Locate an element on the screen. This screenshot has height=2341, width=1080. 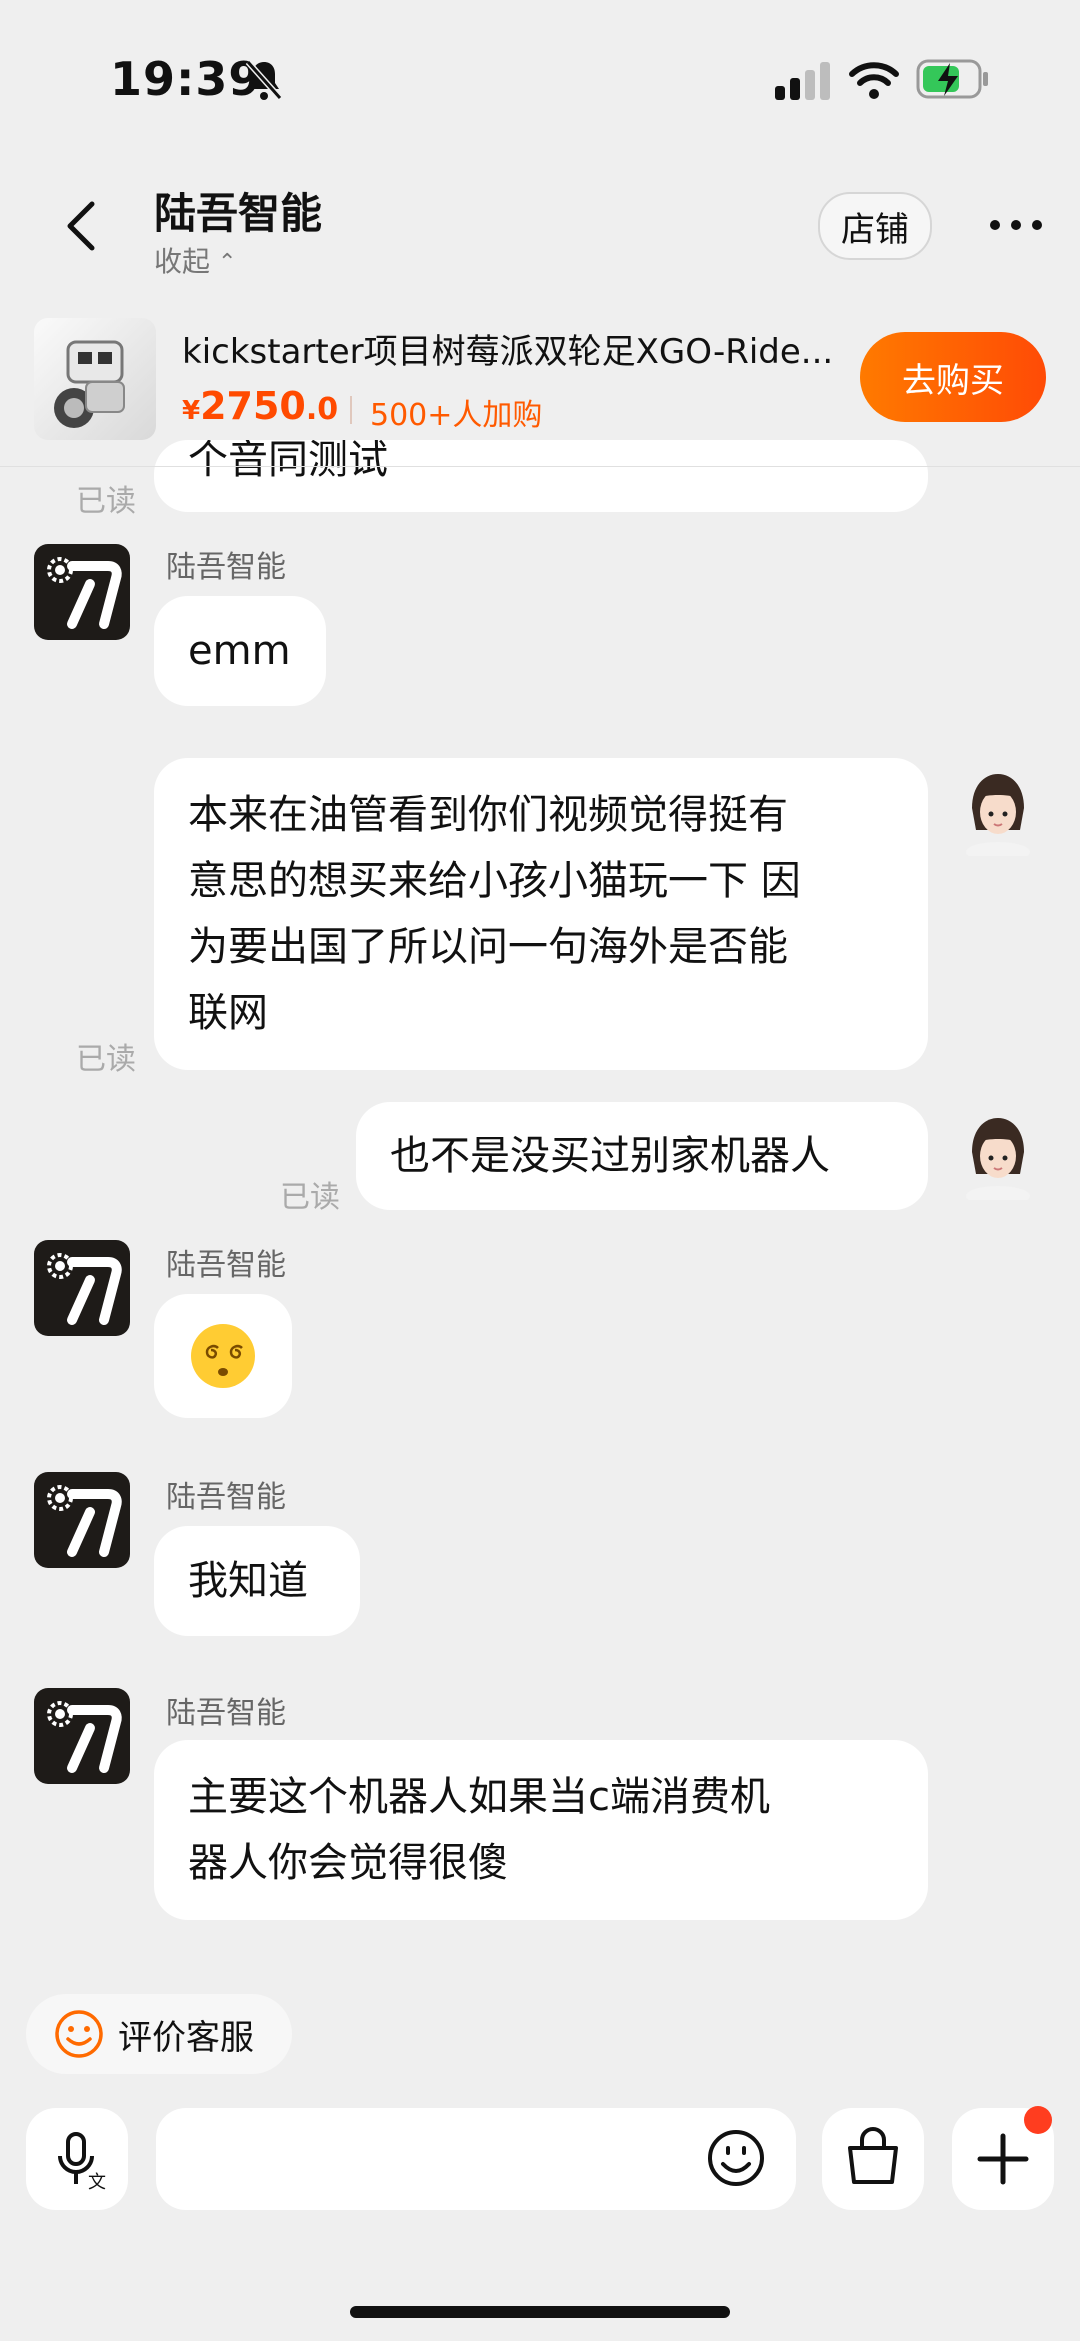
robot-product-image is located at coordinates (89, 384).